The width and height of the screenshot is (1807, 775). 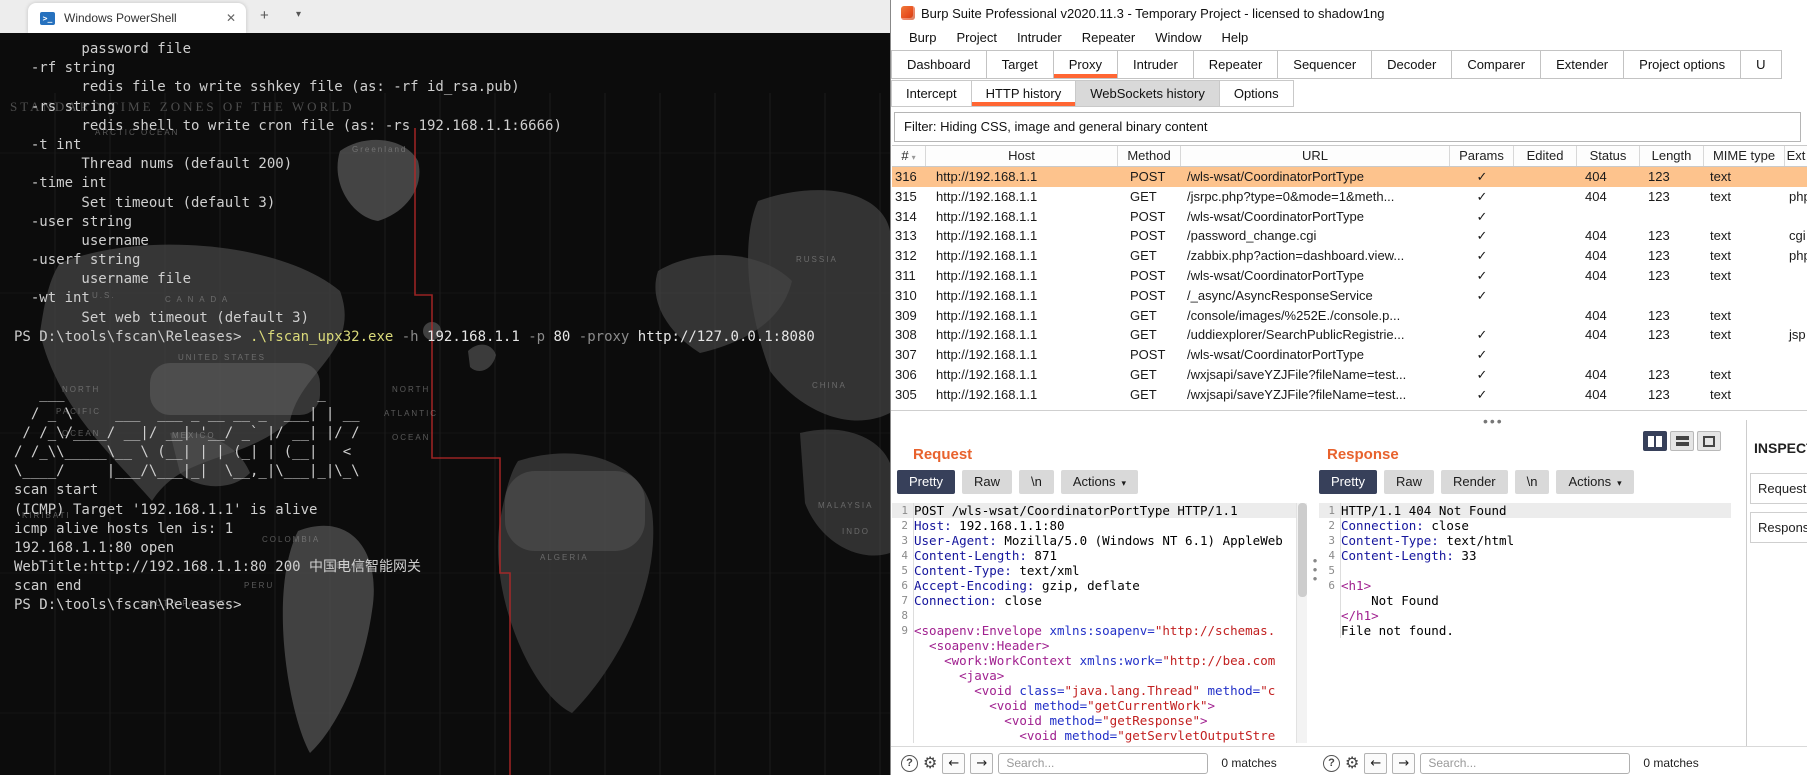 I want to click on line-number, so click(x=903, y=705).